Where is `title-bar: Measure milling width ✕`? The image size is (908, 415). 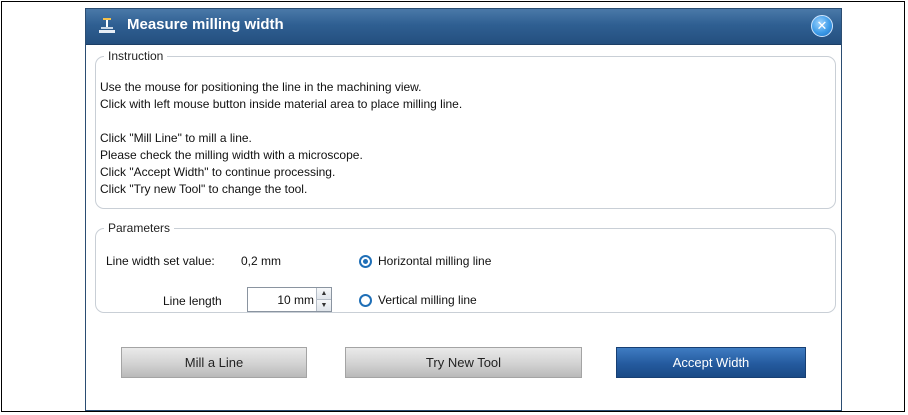 title-bar: Measure milling width ✕ is located at coordinates (463, 27).